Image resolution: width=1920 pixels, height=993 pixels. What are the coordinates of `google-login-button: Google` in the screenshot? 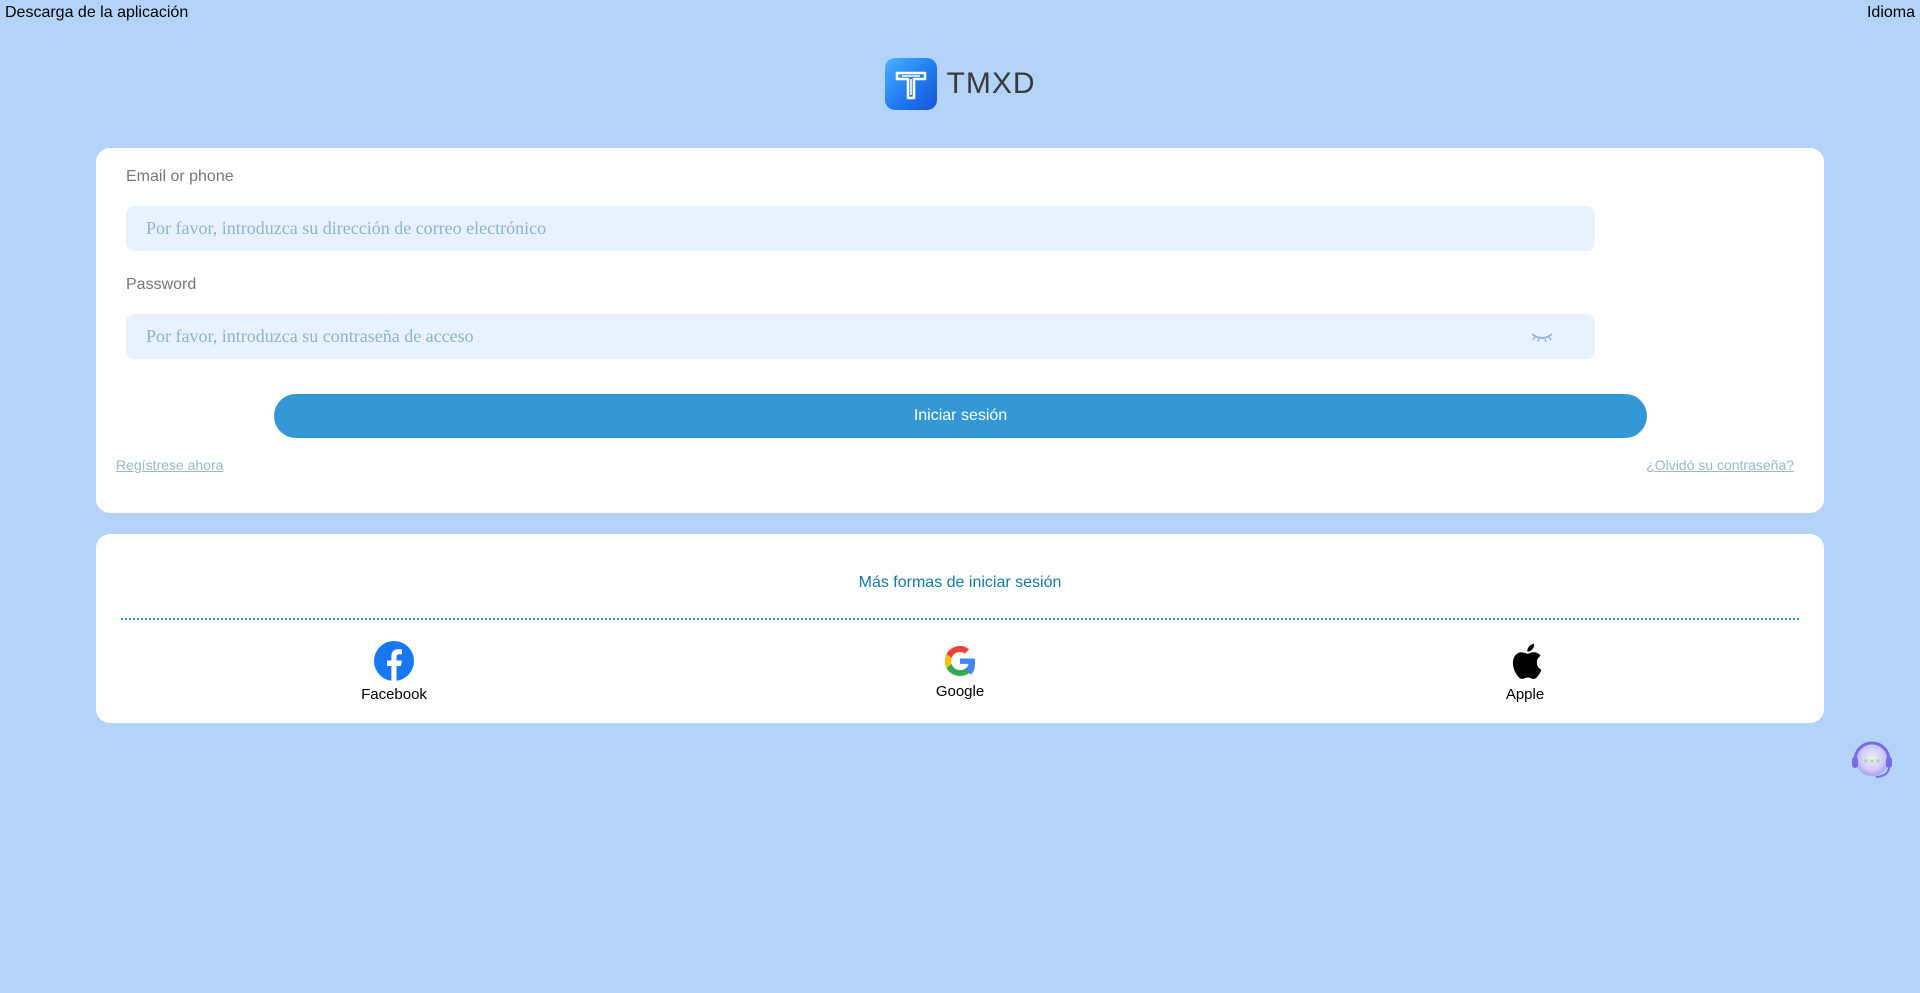 It's located at (960, 669).